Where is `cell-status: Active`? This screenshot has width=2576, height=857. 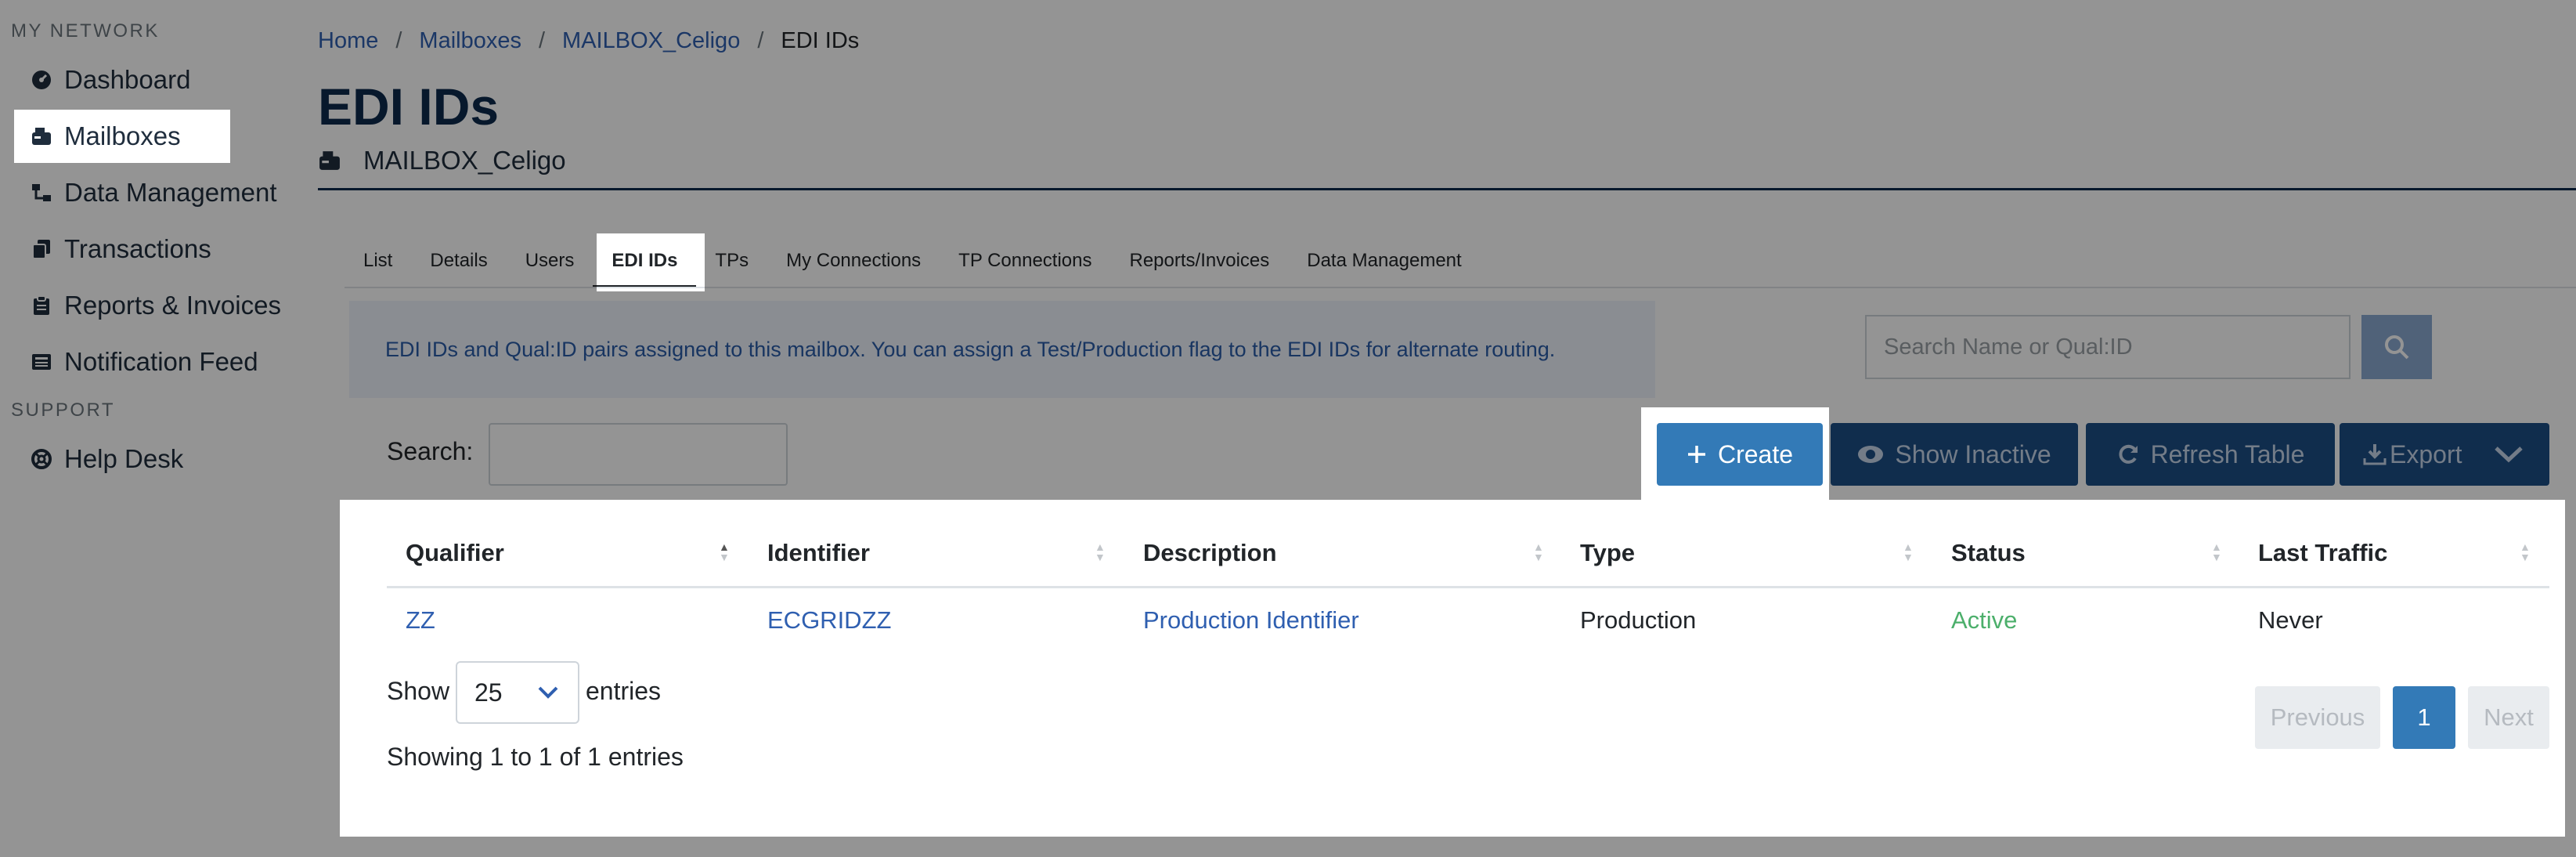 cell-status: Active is located at coordinates (1984, 620).